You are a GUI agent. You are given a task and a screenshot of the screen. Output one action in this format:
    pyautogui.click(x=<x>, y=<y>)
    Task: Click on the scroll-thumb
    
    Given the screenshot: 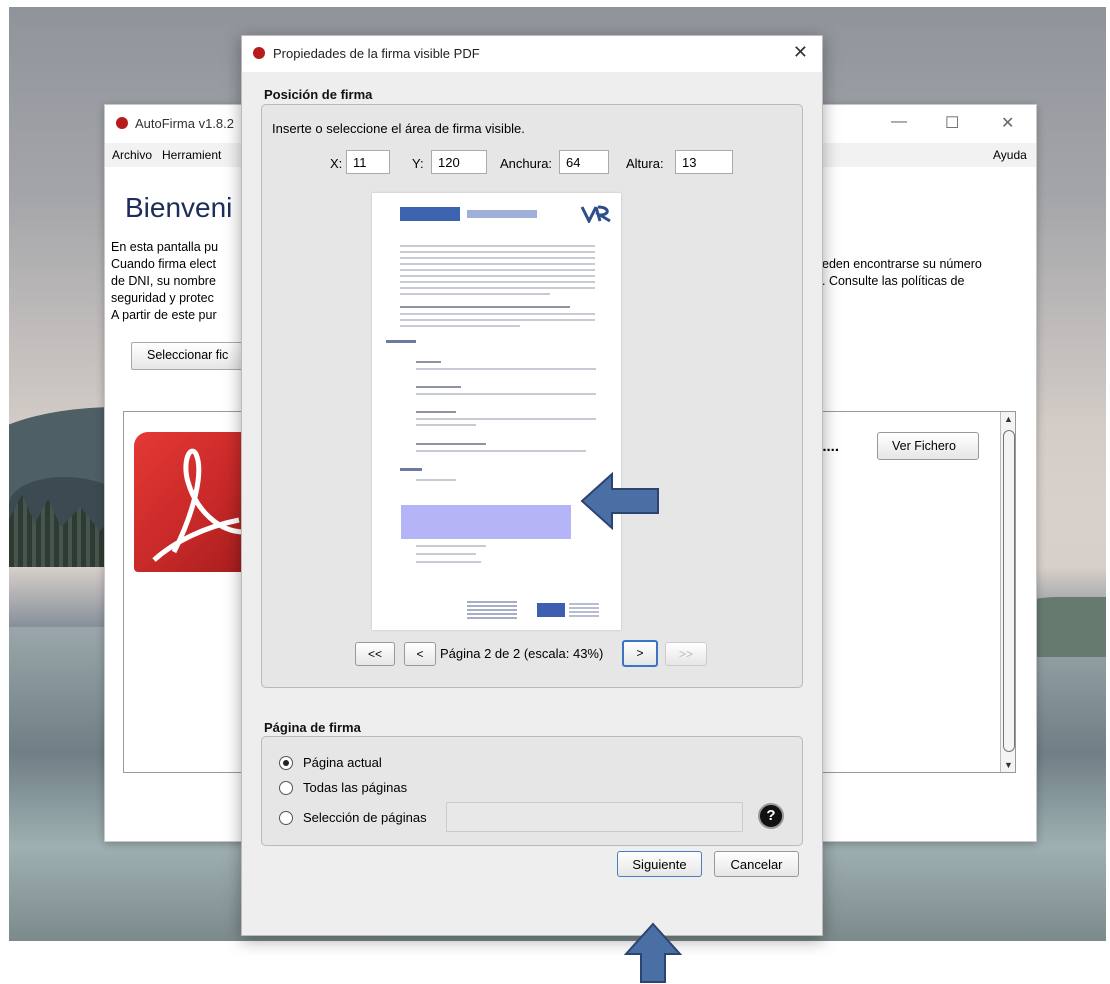 What is the action you would take?
    pyautogui.click(x=1009, y=591)
    